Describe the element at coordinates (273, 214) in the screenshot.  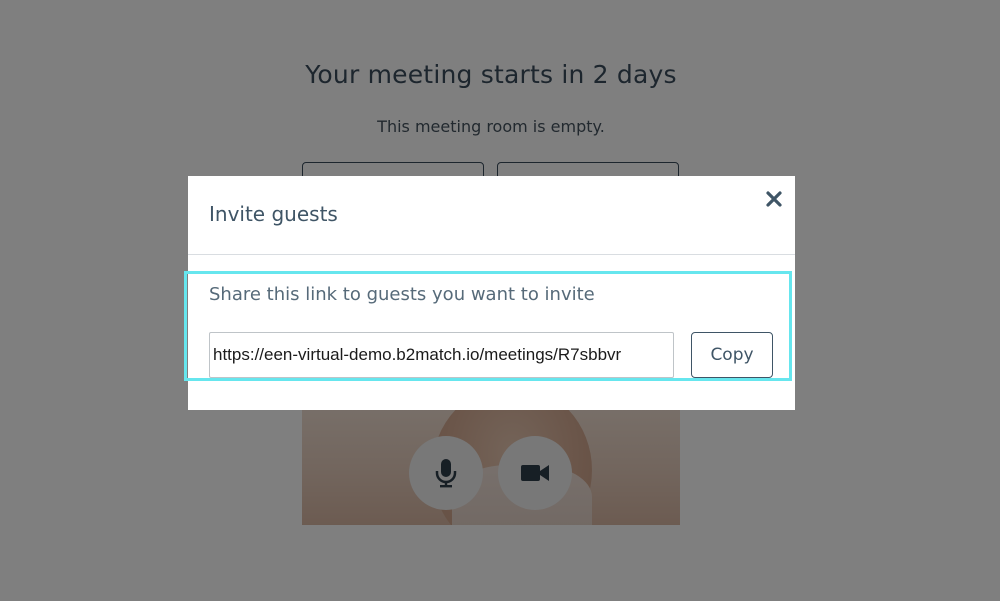
I see `modal-title: Invite guests` at that location.